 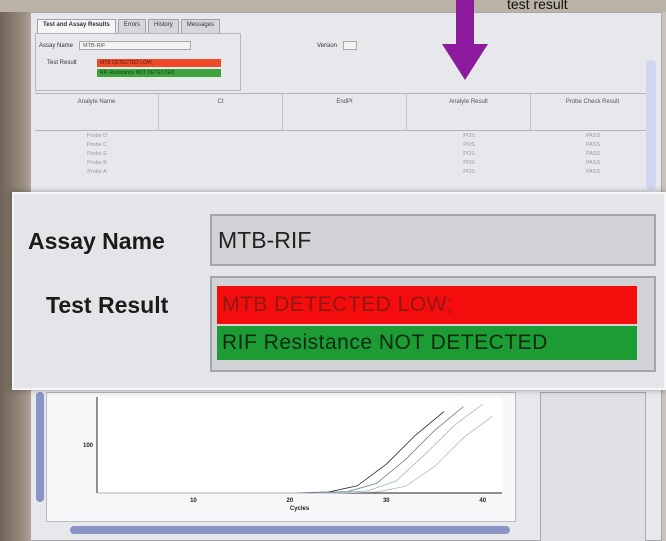 I want to click on down-arrow-icon, so click(x=465, y=40).